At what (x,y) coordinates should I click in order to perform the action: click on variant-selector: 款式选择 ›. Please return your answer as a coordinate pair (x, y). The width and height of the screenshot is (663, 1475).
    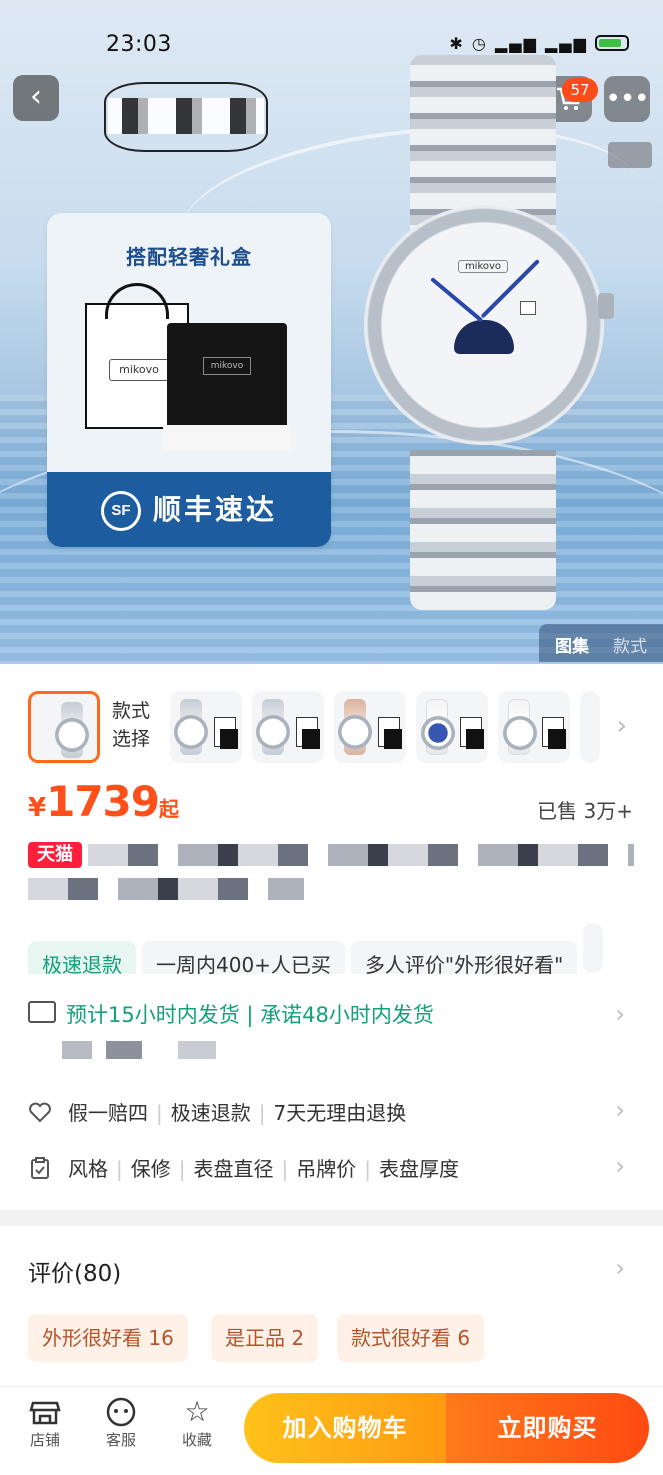
    Looking at the image, I should click on (345, 727).